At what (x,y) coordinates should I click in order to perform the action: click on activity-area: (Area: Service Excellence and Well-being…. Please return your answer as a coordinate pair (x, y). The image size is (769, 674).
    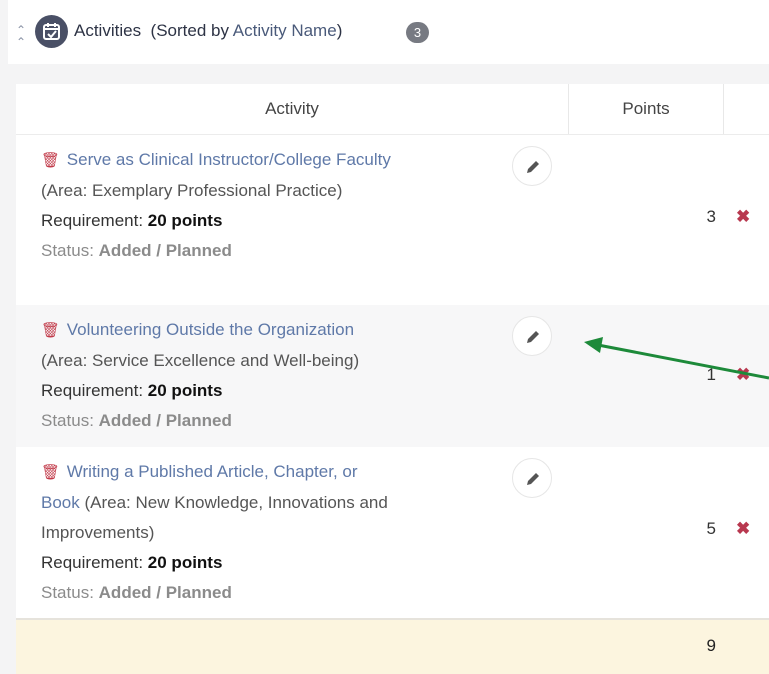
    Looking at the image, I should click on (200, 360).